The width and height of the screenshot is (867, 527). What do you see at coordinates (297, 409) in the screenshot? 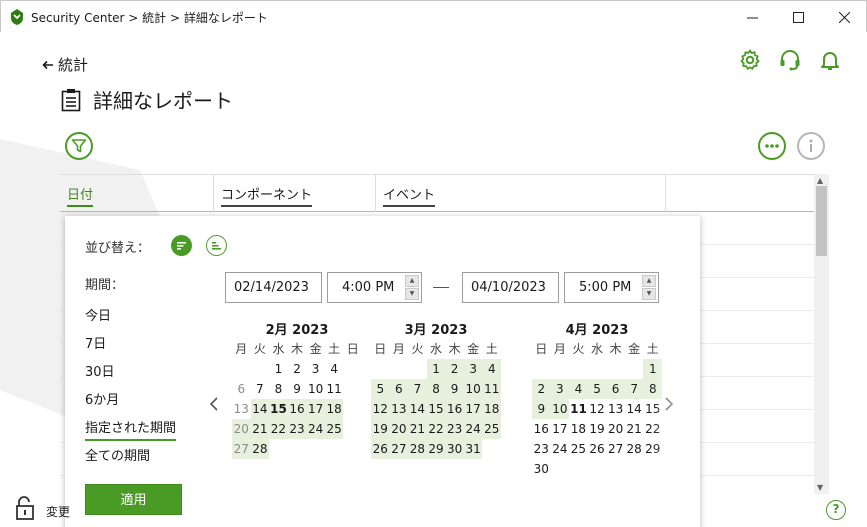
I see `day-cell: 16` at bounding box center [297, 409].